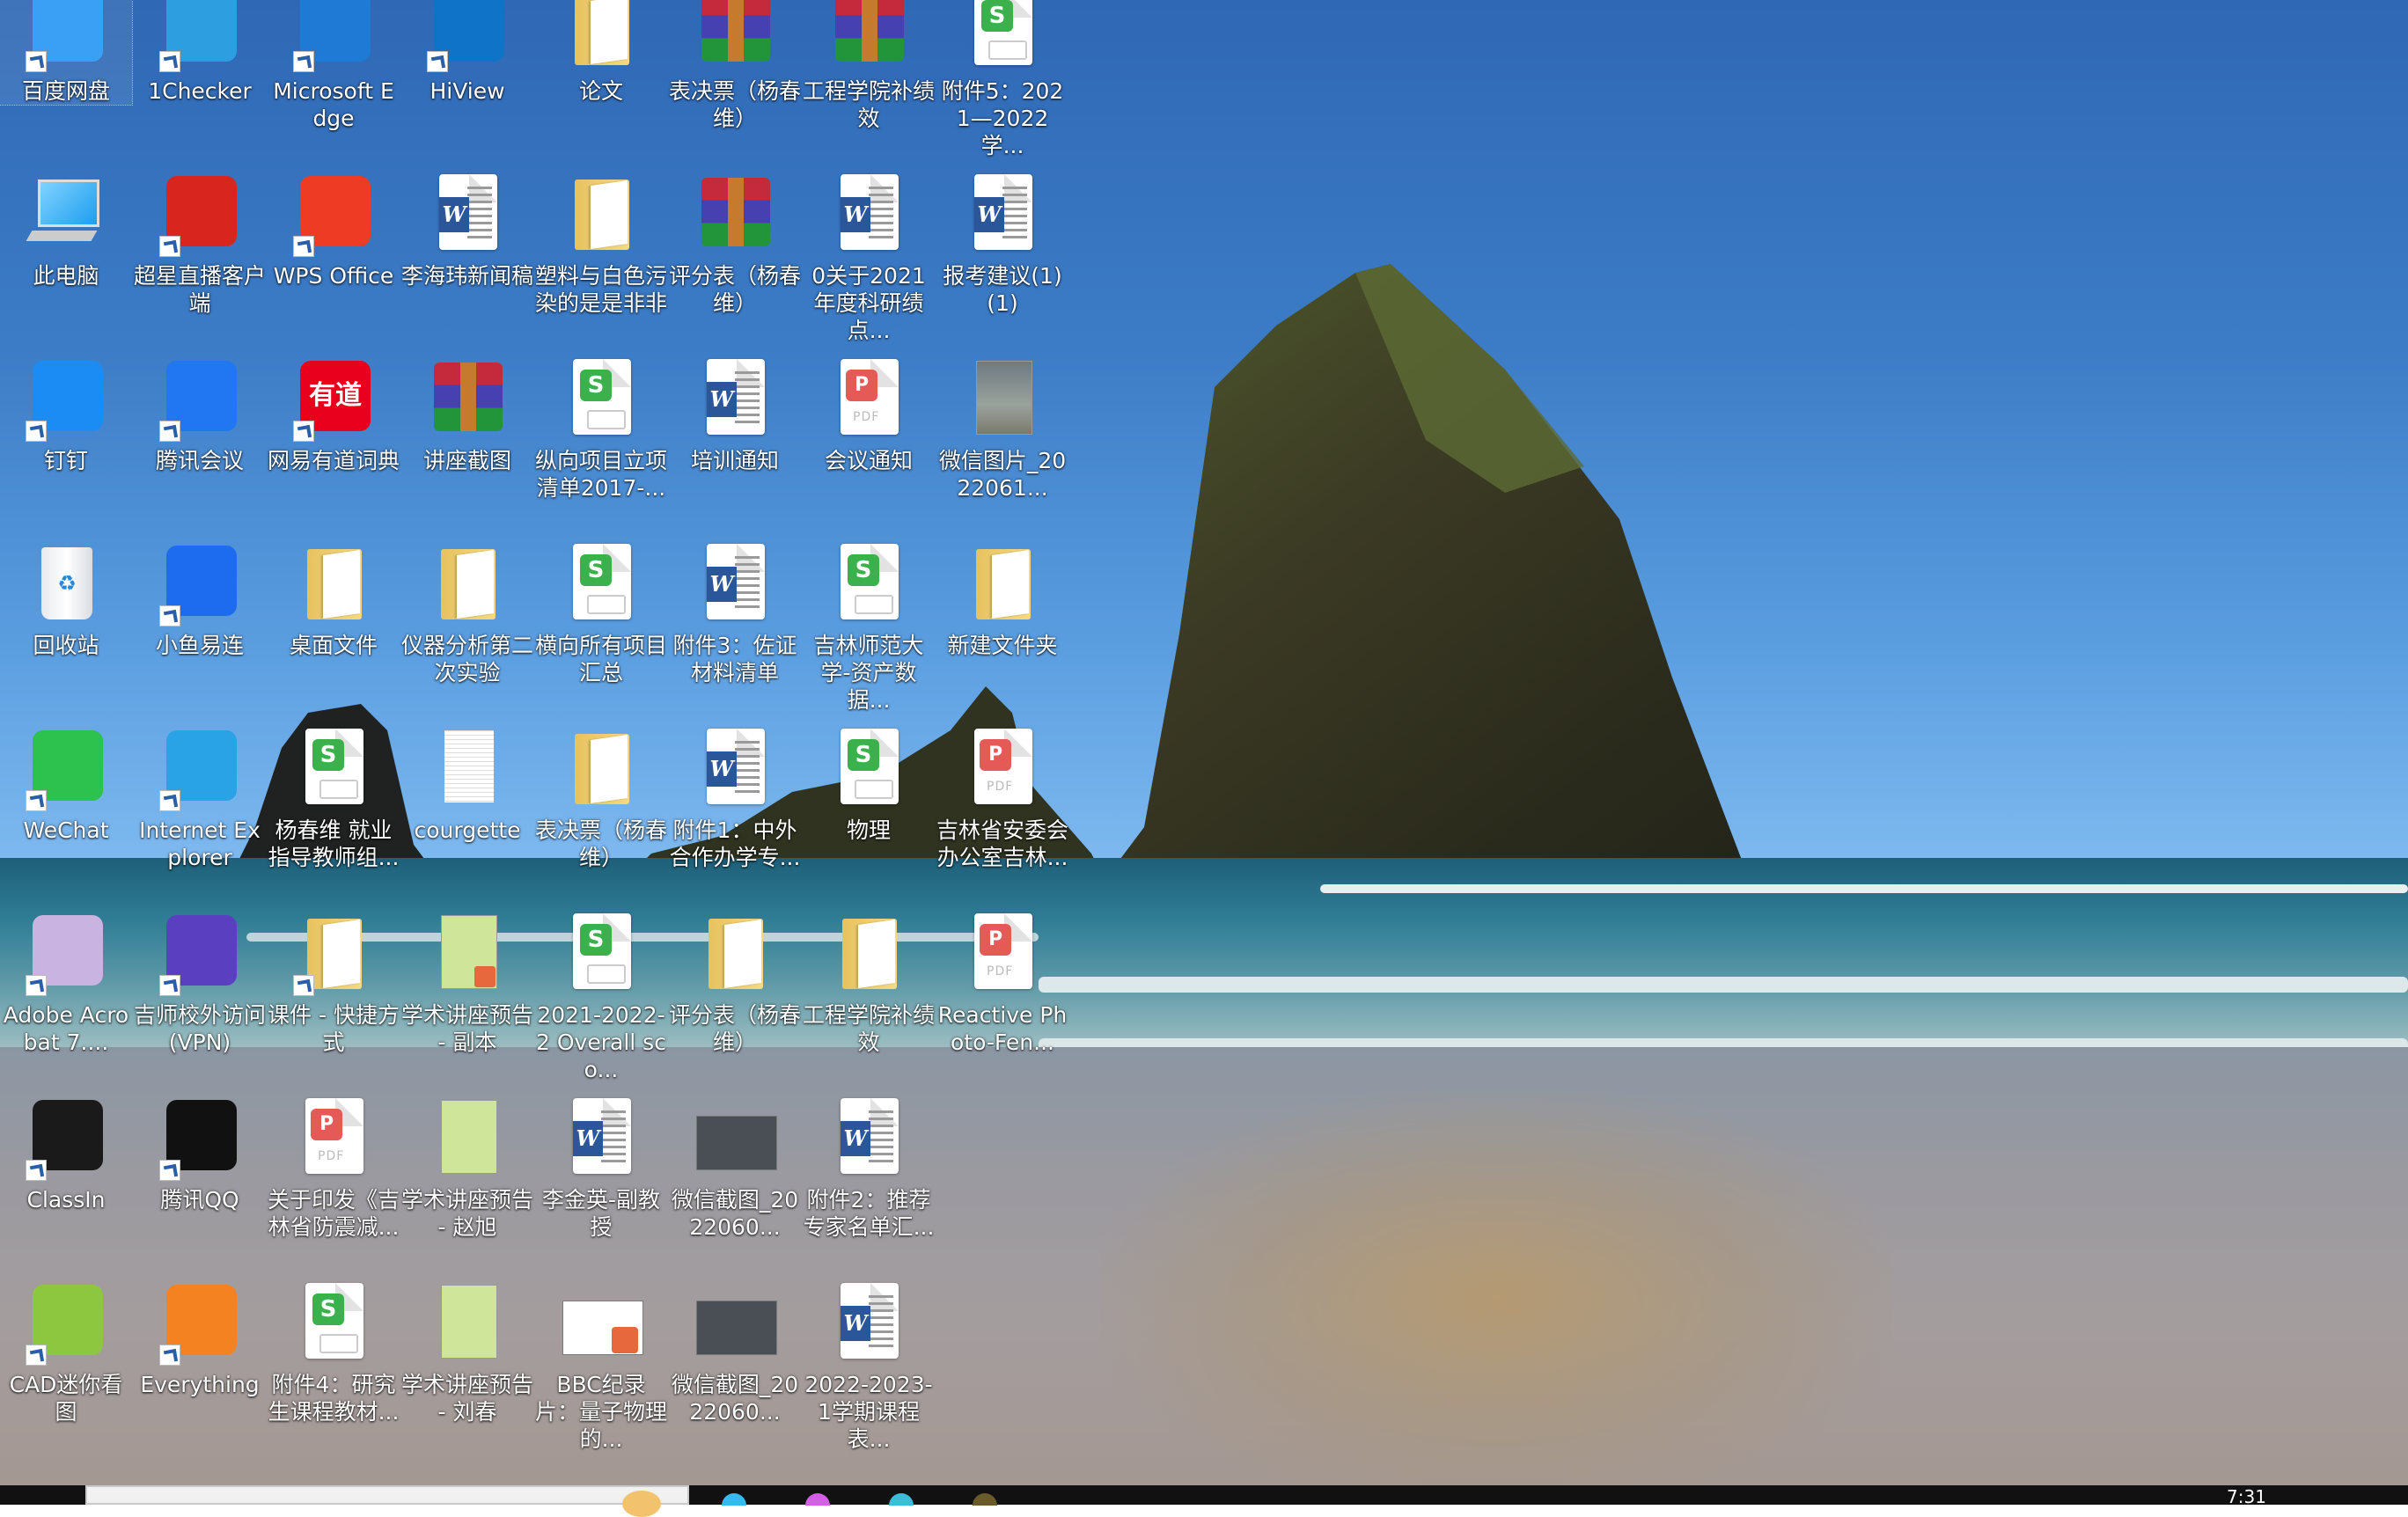 Image resolution: width=2408 pixels, height=1517 pixels. What do you see at coordinates (467, 36) in the screenshot?
I see `hiview-icon` at bounding box center [467, 36].